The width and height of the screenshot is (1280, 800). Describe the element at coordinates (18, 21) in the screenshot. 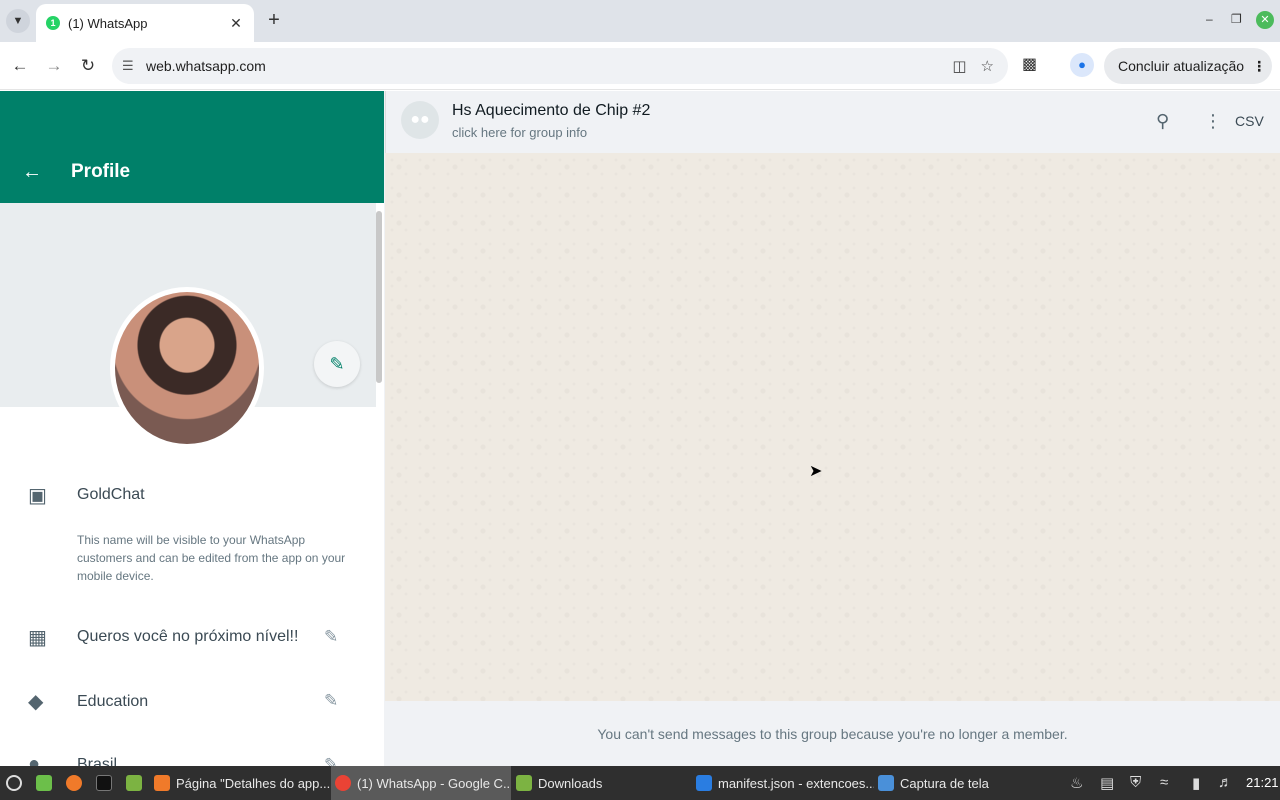

I see `tab-search-icon: ▼` at that location.